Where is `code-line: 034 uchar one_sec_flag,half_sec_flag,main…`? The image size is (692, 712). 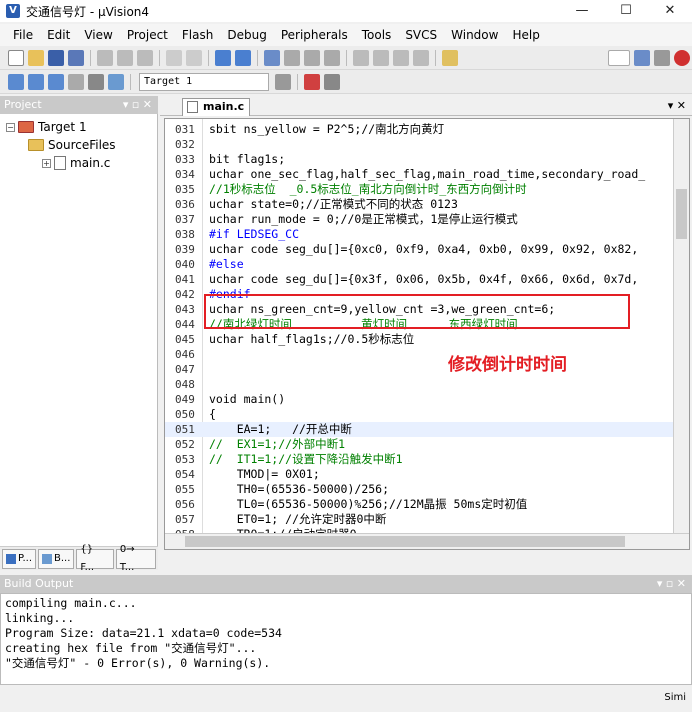
code-line: 034 uchar one_sec_flag,half_sec_flag,main… is located at coordinates (420, 174).